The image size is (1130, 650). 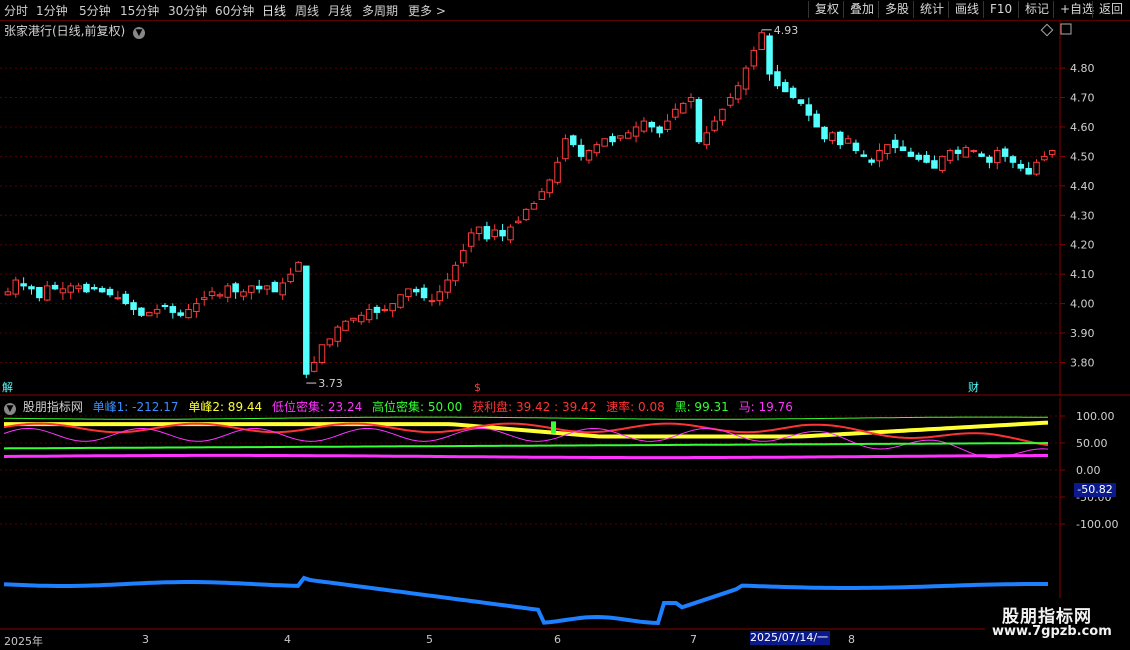 I want to click on watermark-url: www.7gpzb.com, so click(x=1052, y=631).